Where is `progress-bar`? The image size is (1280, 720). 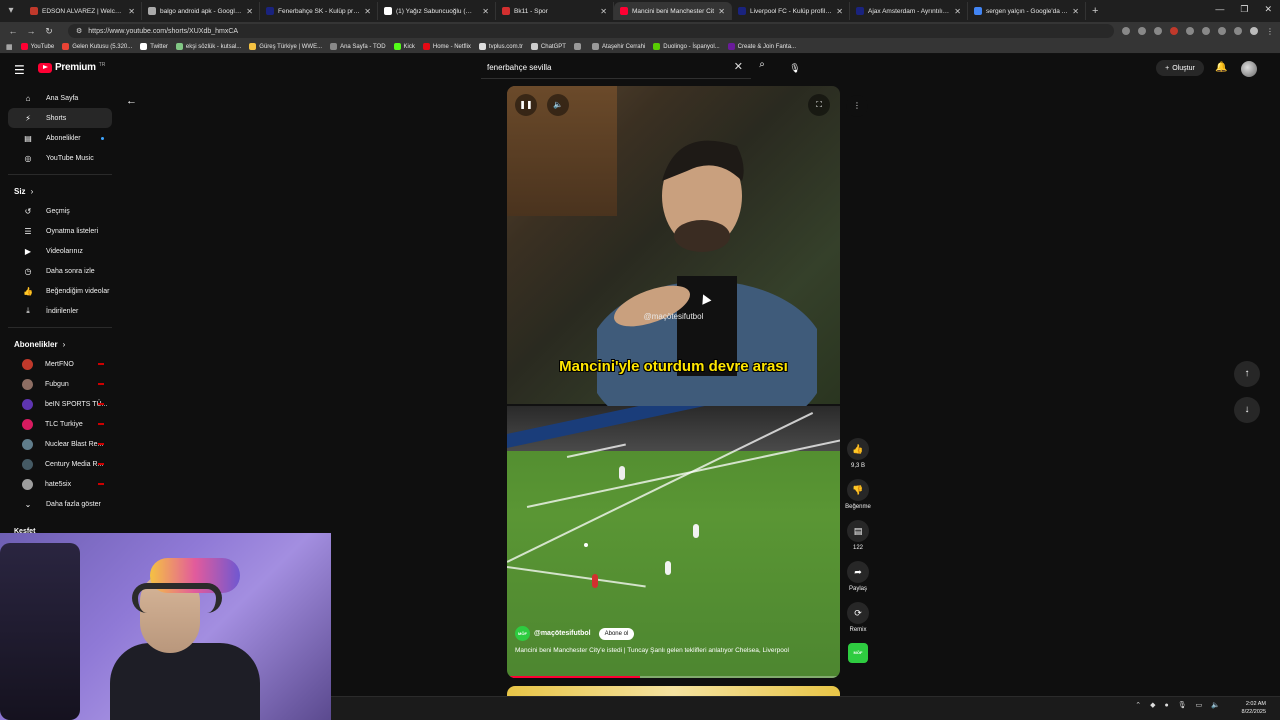
progress-bar is located at coordinates (673, 677).